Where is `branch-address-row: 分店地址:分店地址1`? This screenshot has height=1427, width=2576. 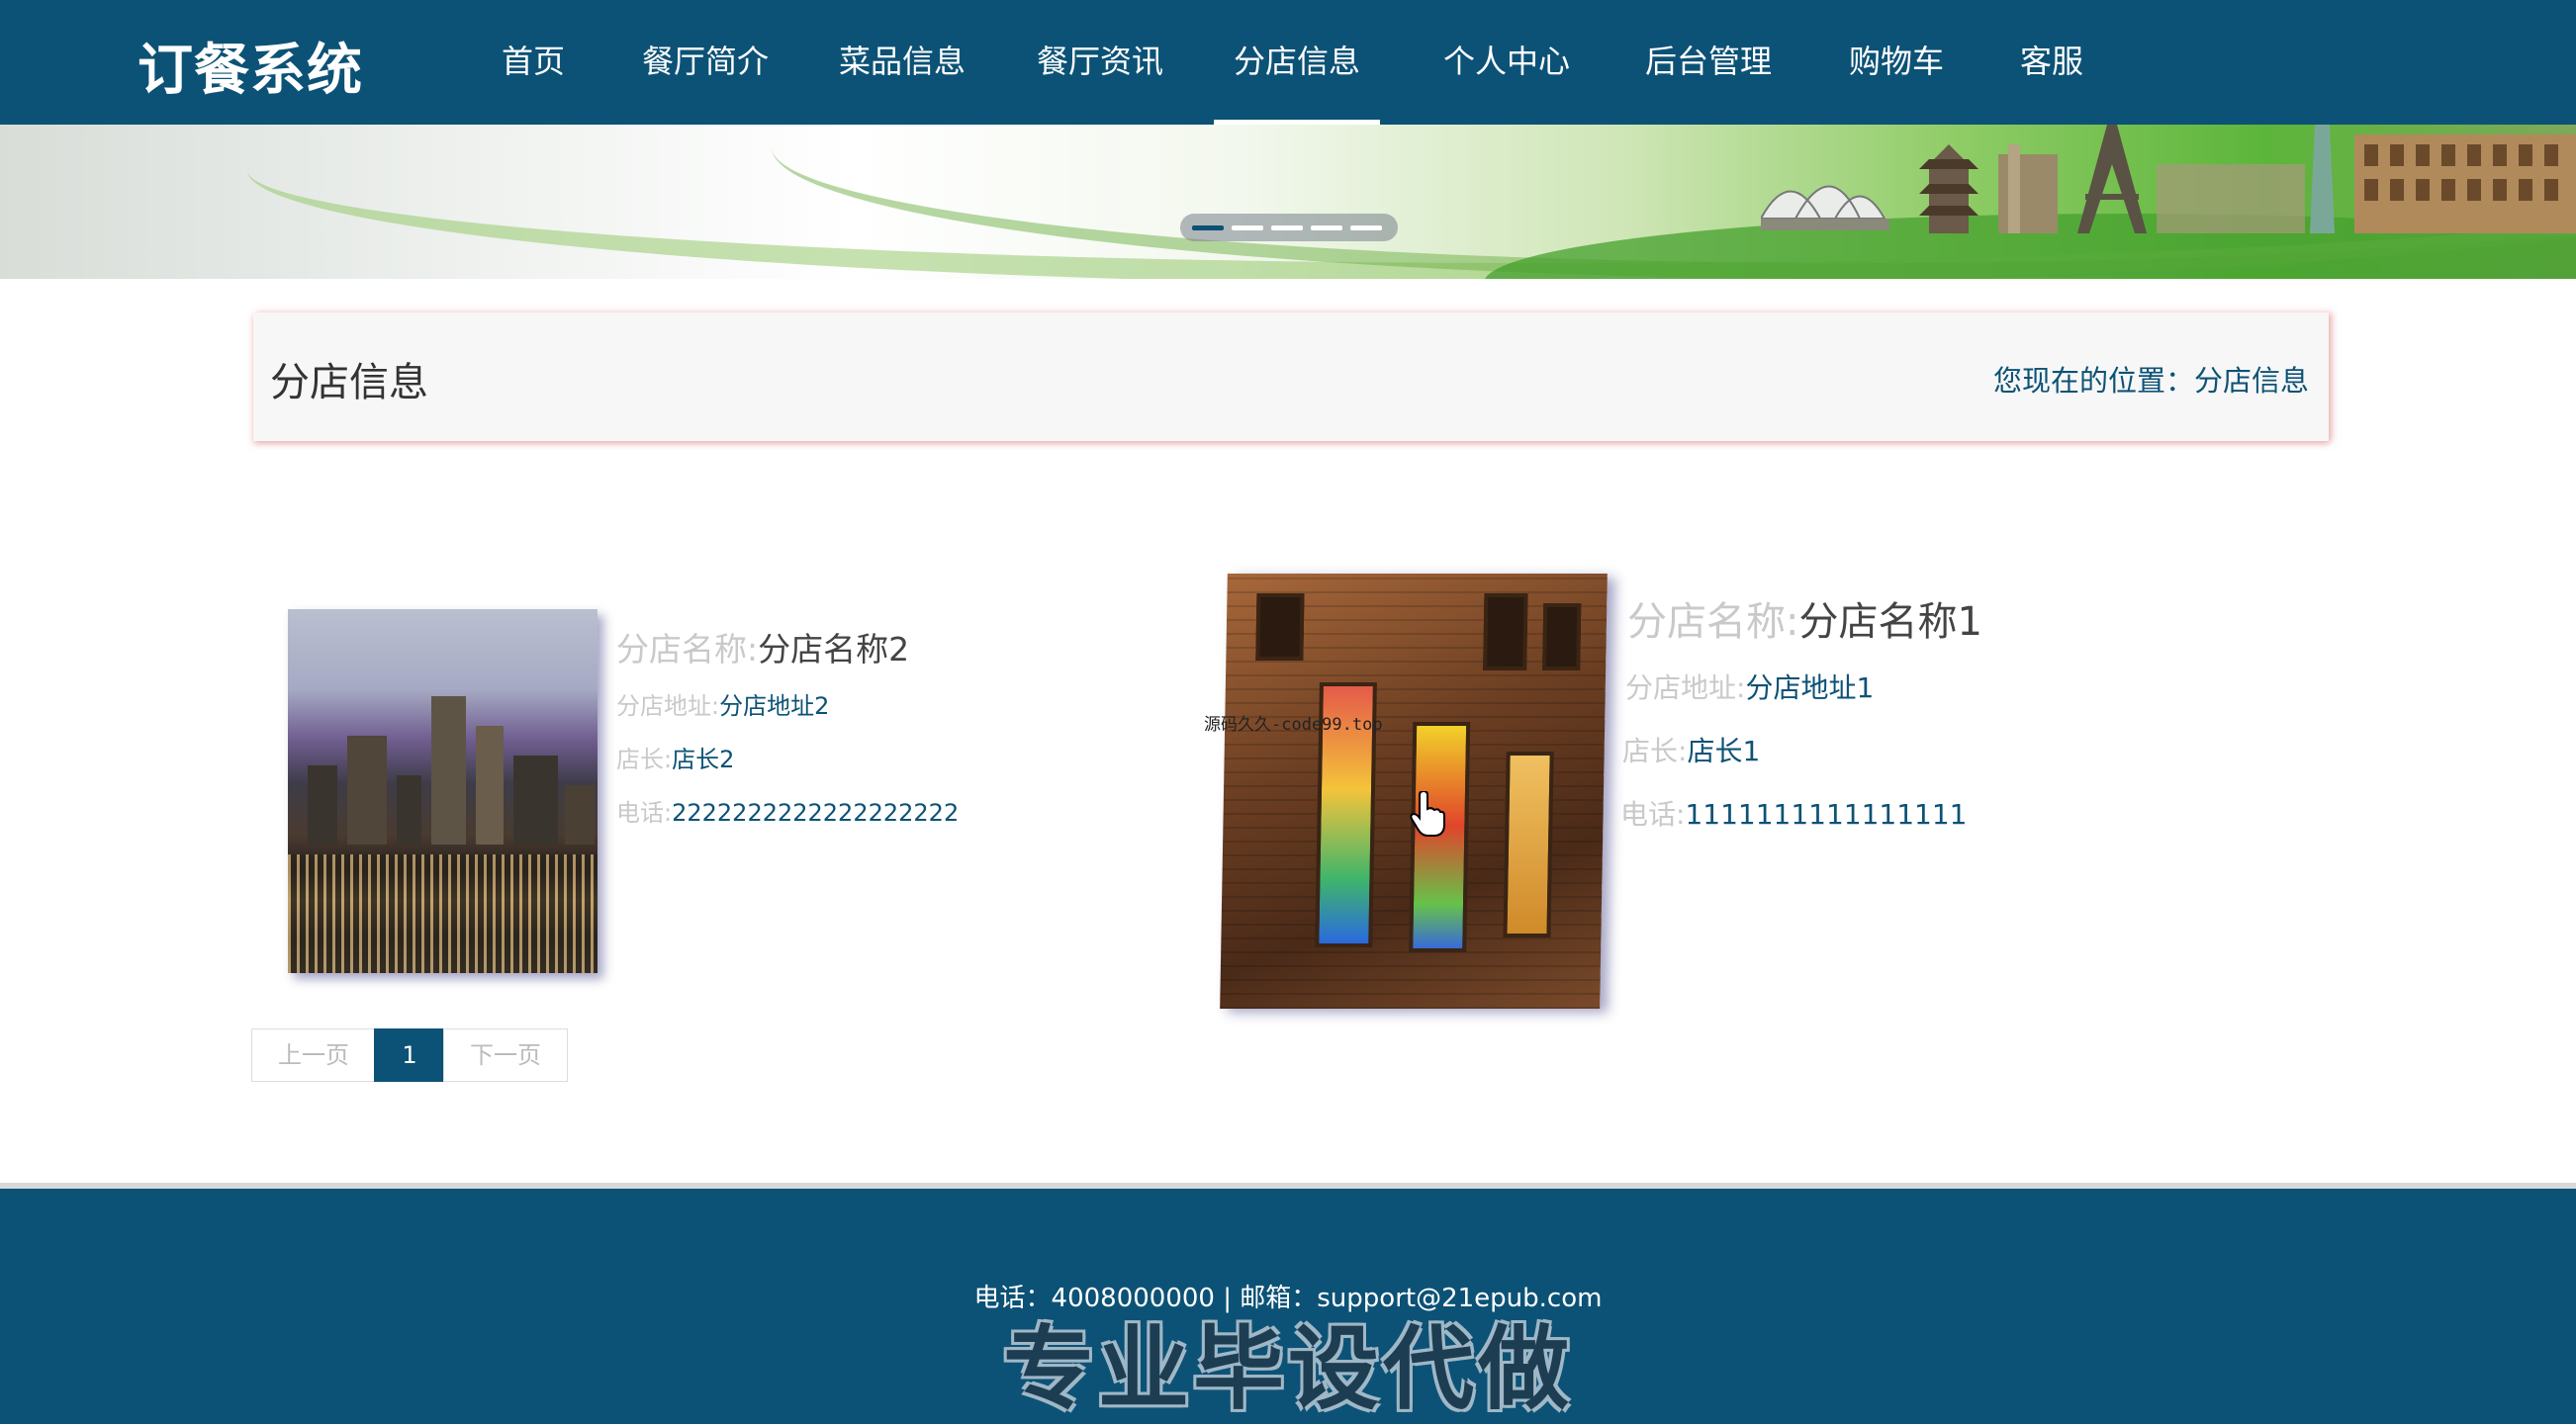 branch-address-row: 分店地址:分店地址1 is located at coordinates (1750, 687).